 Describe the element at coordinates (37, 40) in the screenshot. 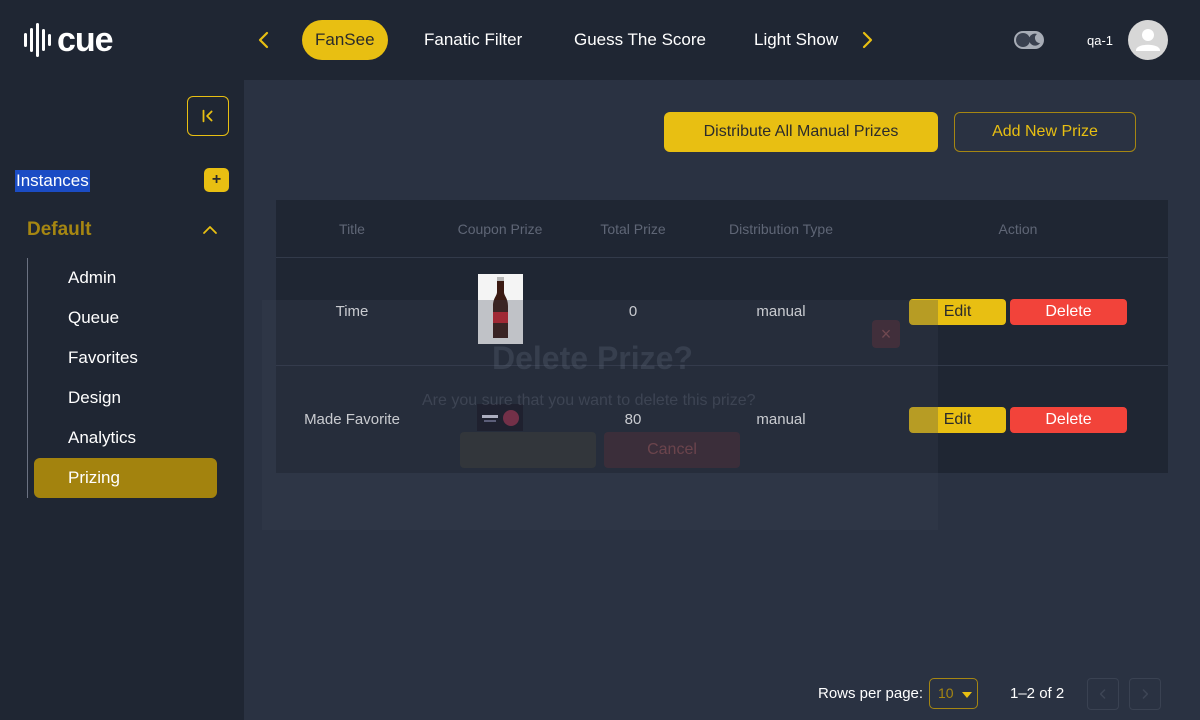

I see `sound-wave-icon` at that location.